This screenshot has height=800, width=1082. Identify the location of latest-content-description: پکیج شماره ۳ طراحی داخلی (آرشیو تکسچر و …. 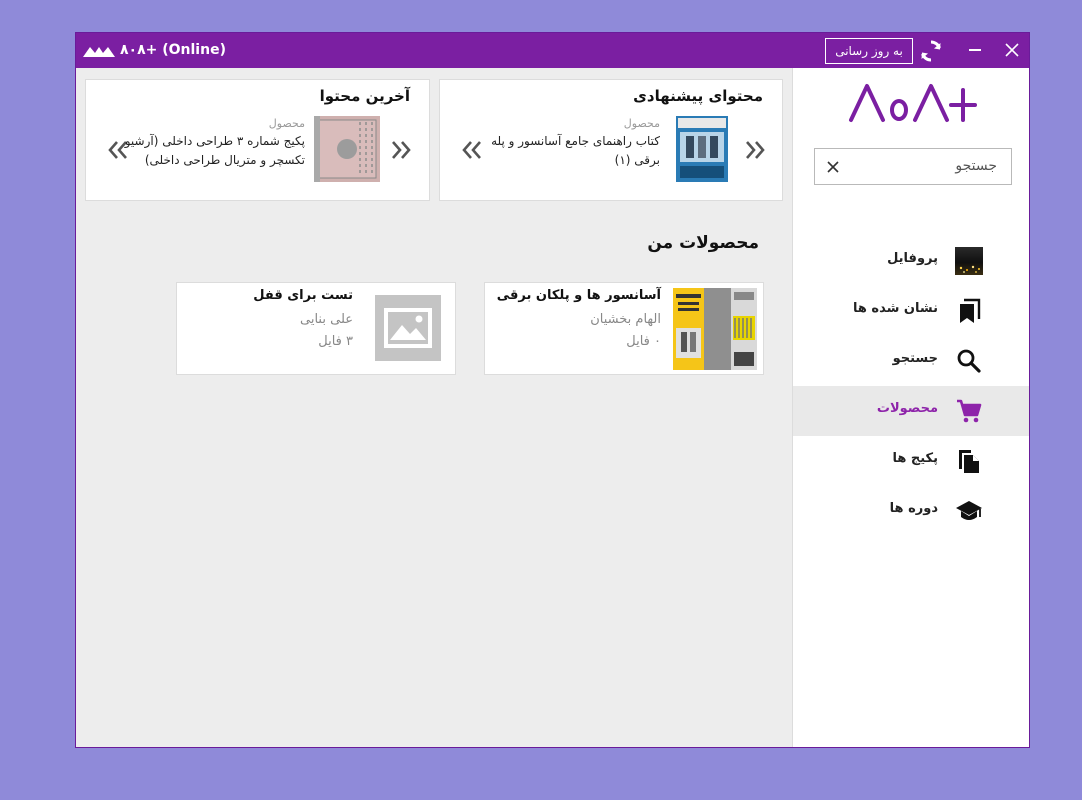
(200, 151).